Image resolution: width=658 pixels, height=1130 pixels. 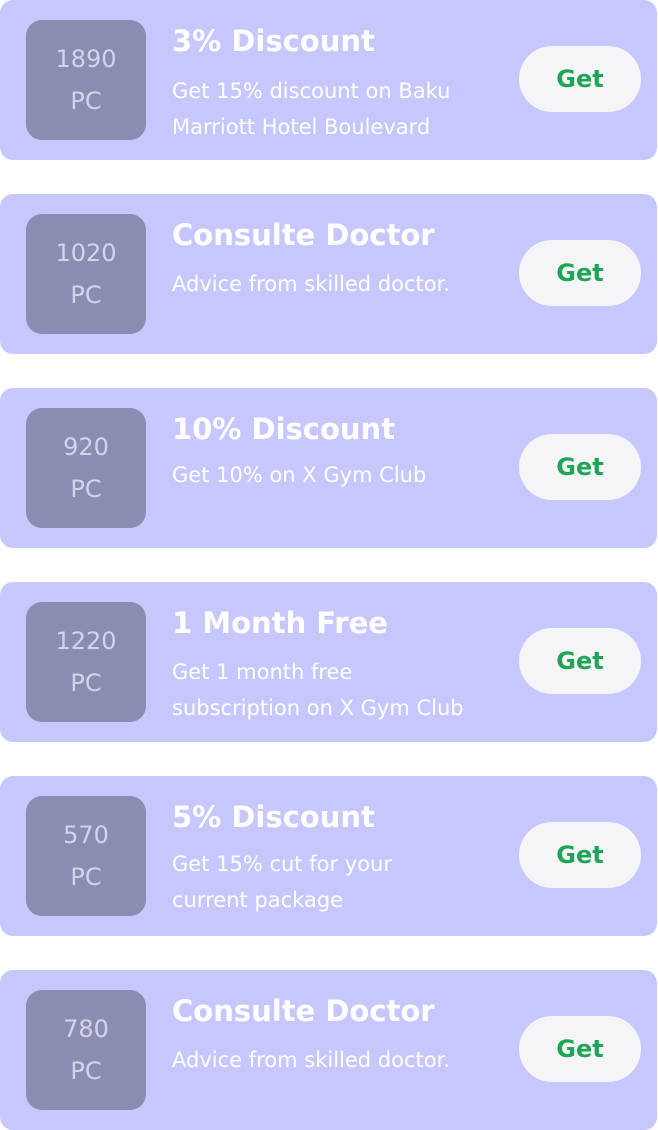 I want to click on points-value: 1890, so click(x=86, y=59).